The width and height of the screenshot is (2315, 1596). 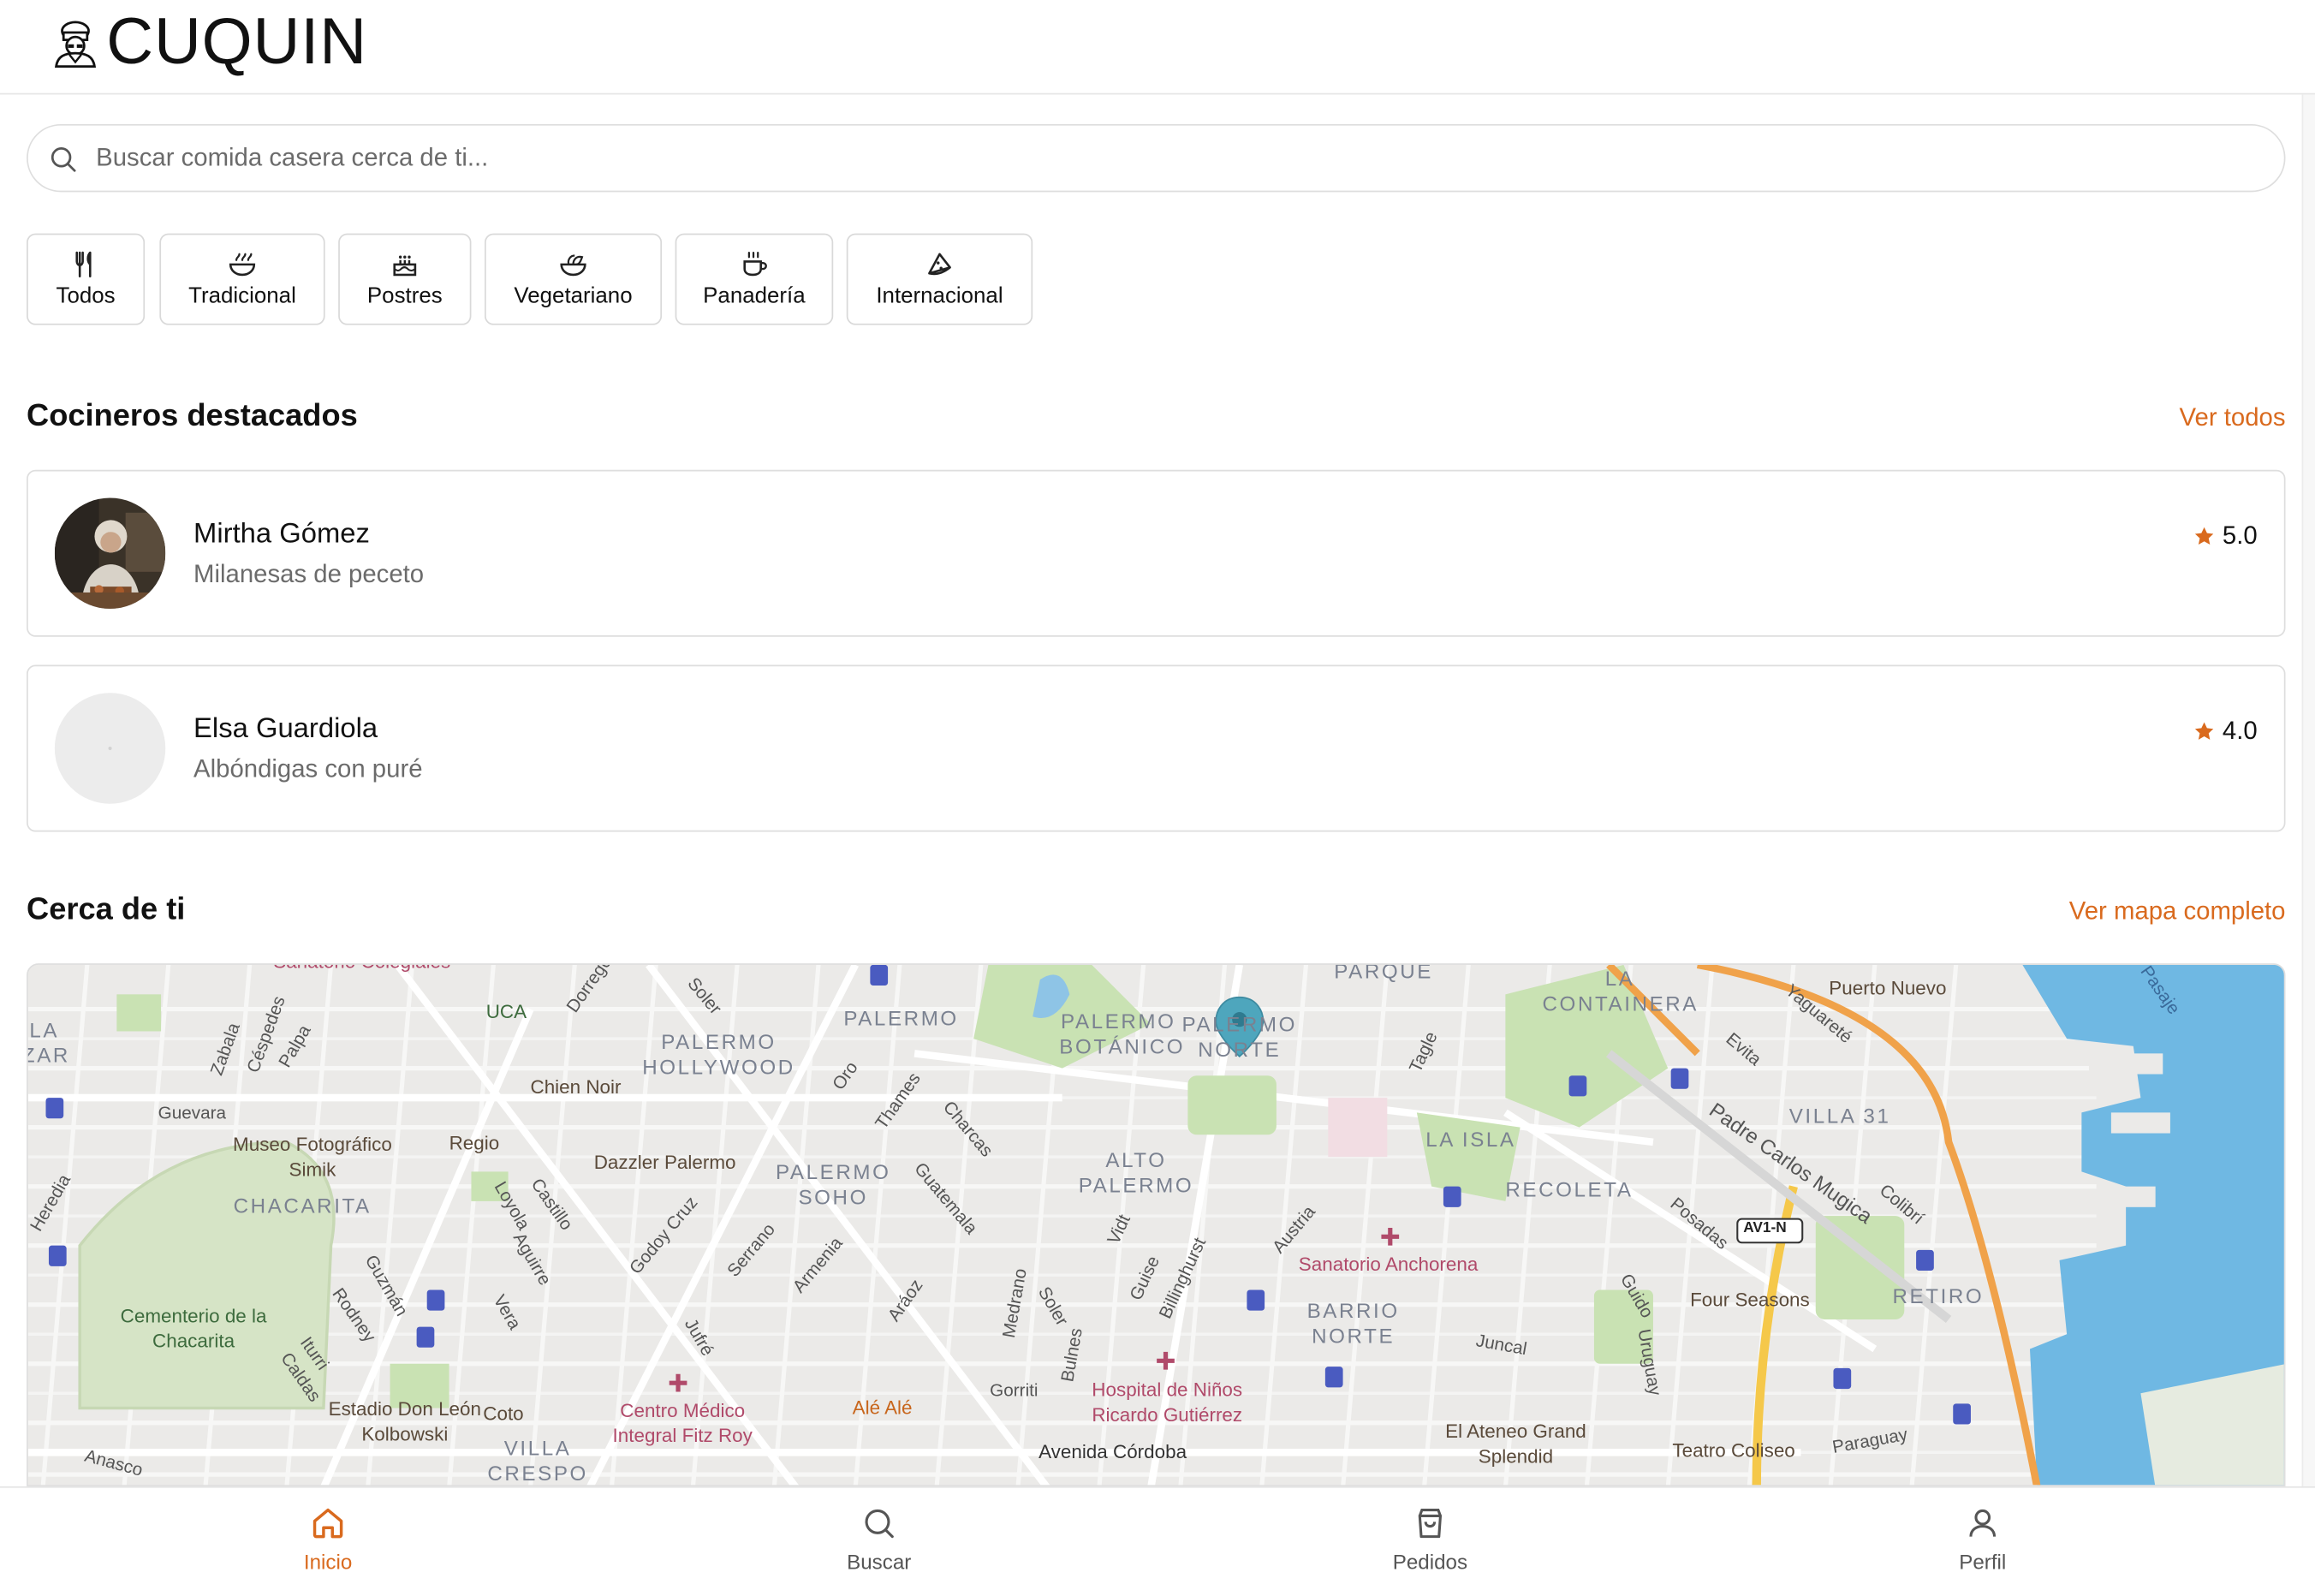 What do you see at coordinates (404, 296) in the screenshot?
I see `category-label: Postres` at bounding box center [404, 296].